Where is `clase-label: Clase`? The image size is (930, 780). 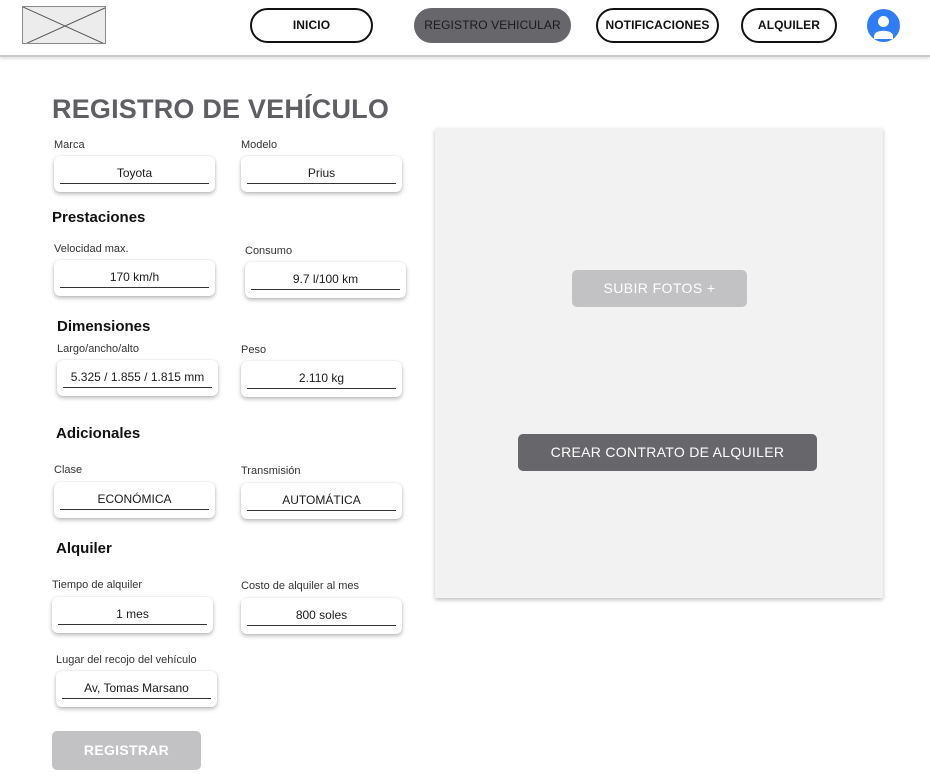 clase-label: Clase is located at coordinates (68, 470).